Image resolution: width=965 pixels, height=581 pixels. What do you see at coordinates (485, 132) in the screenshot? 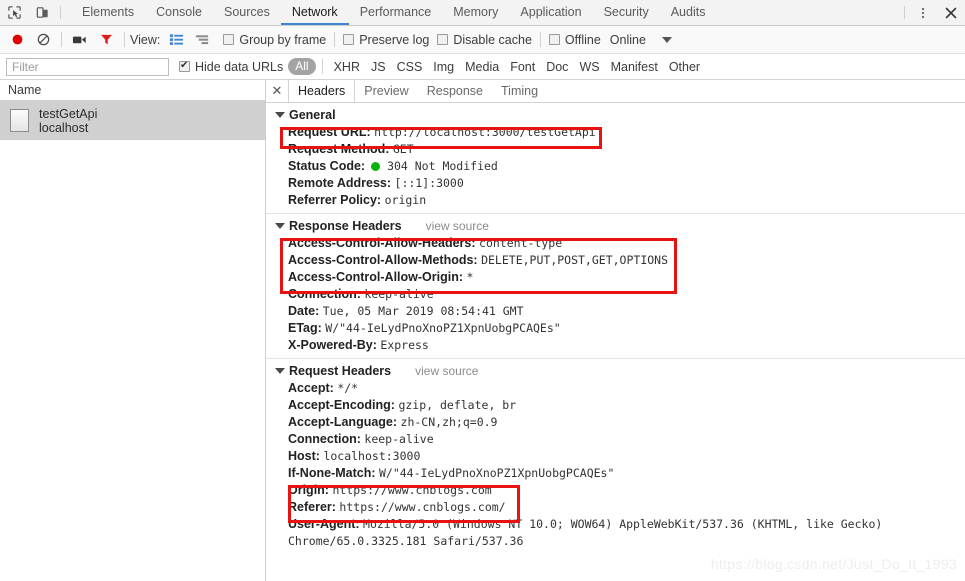
I see `header-value: http://localhost:3000/testGetApi` at bounding box center [485, 132].